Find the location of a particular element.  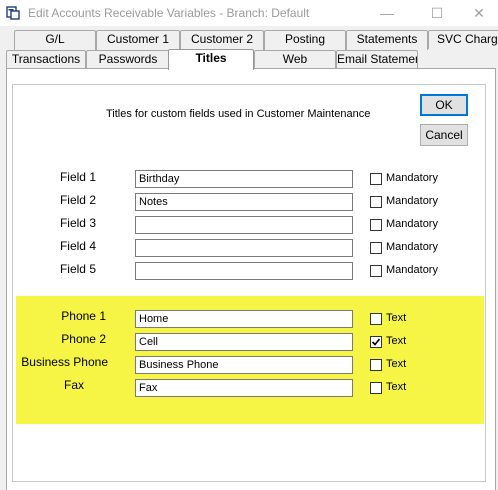

cancel-button: Cancel is located at coordinates (444, 135).